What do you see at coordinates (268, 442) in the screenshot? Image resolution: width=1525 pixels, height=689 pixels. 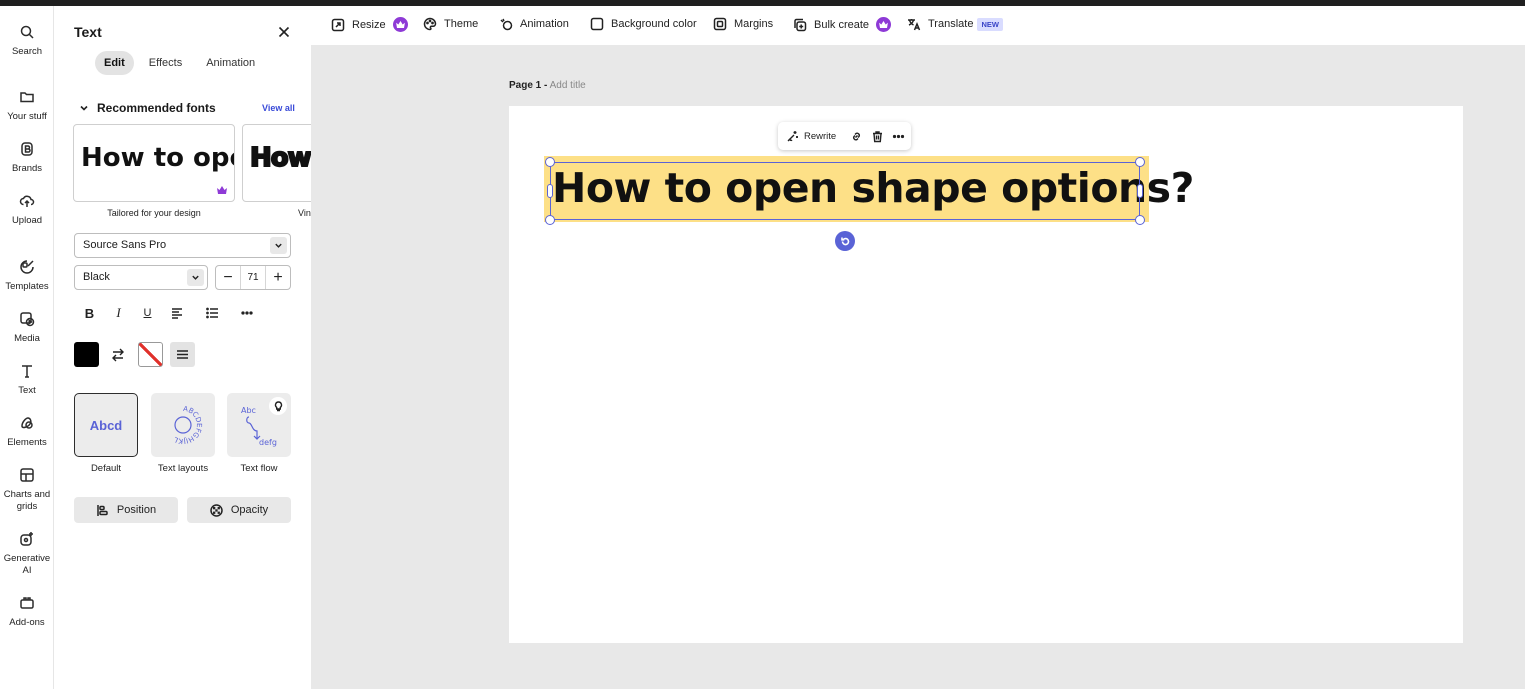 I see `svg-text: defg` at bounding box center [268, 442].